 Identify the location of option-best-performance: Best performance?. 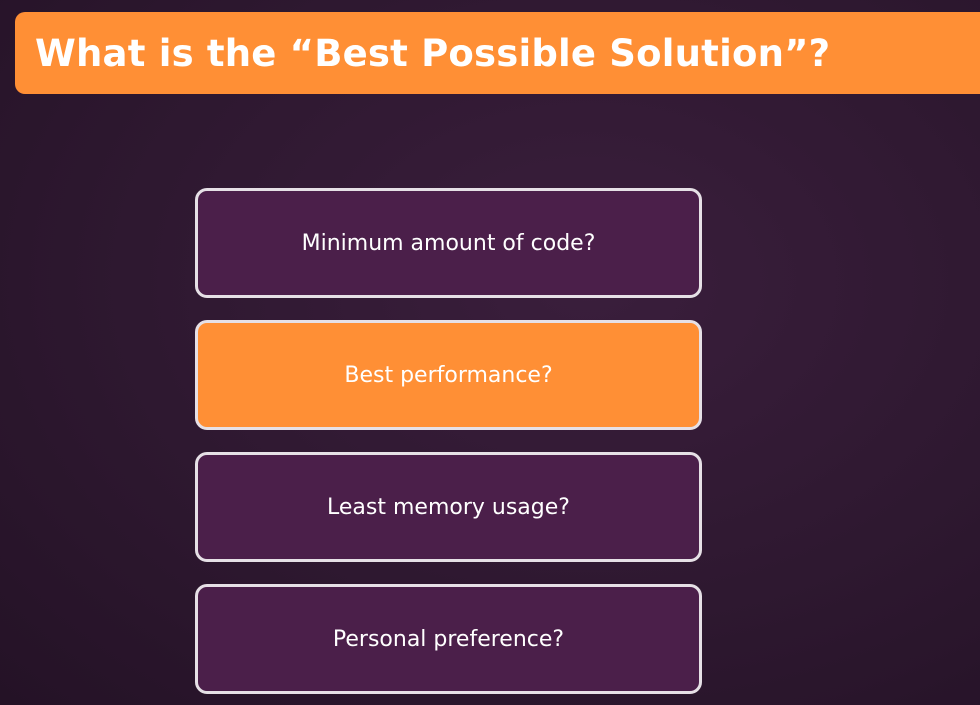
(448, 375).